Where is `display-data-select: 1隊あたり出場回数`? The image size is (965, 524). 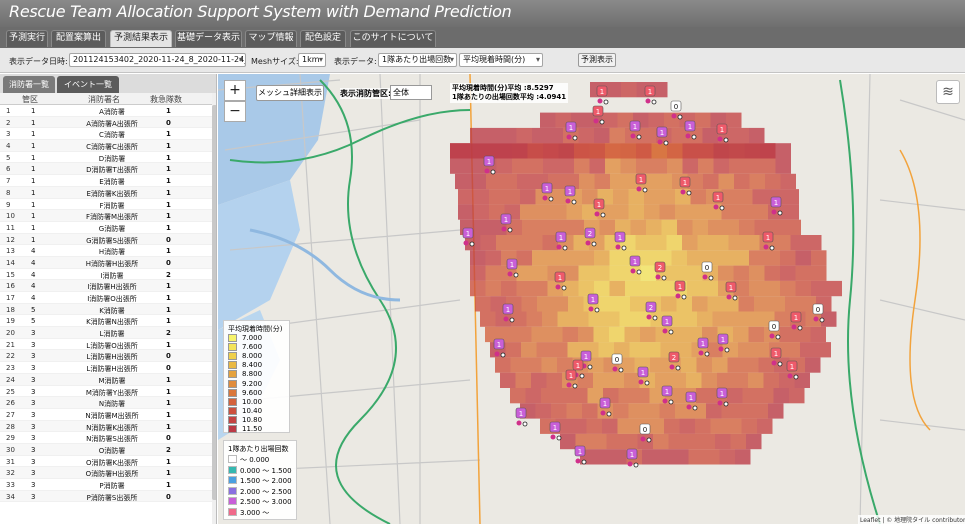
display-data-select: 1隊あたり出場回数 is located at coordinates (417, 60).